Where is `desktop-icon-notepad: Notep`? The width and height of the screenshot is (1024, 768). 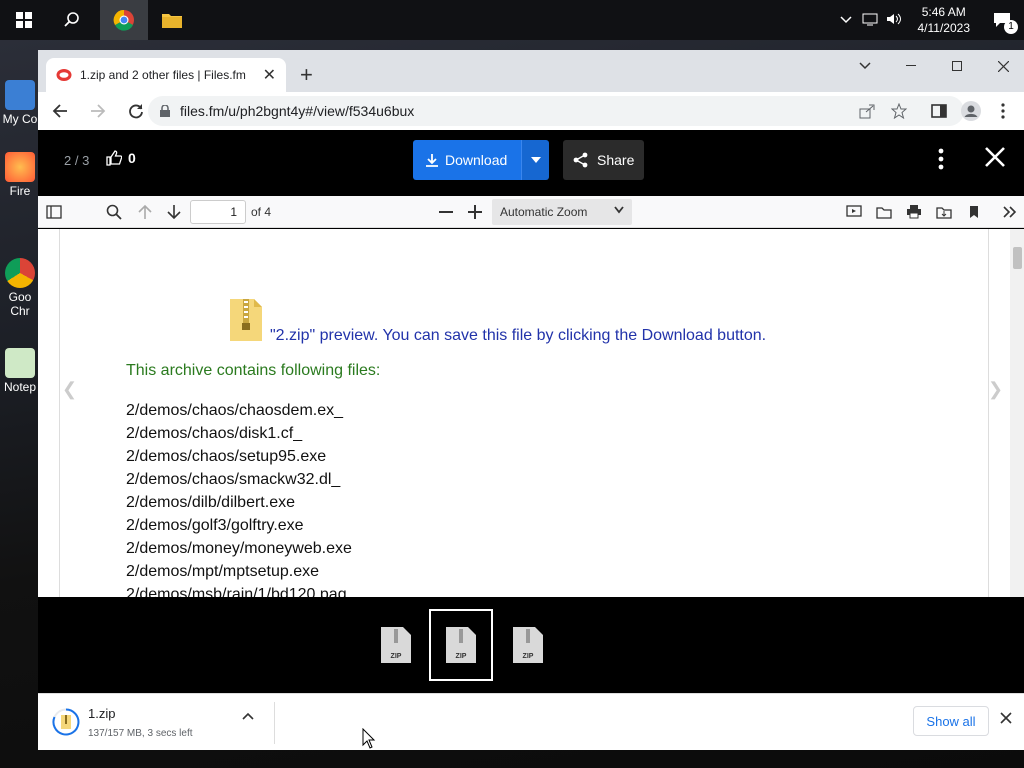 desktop-icon-notepad: Notep is located at coordinates (20, 371).